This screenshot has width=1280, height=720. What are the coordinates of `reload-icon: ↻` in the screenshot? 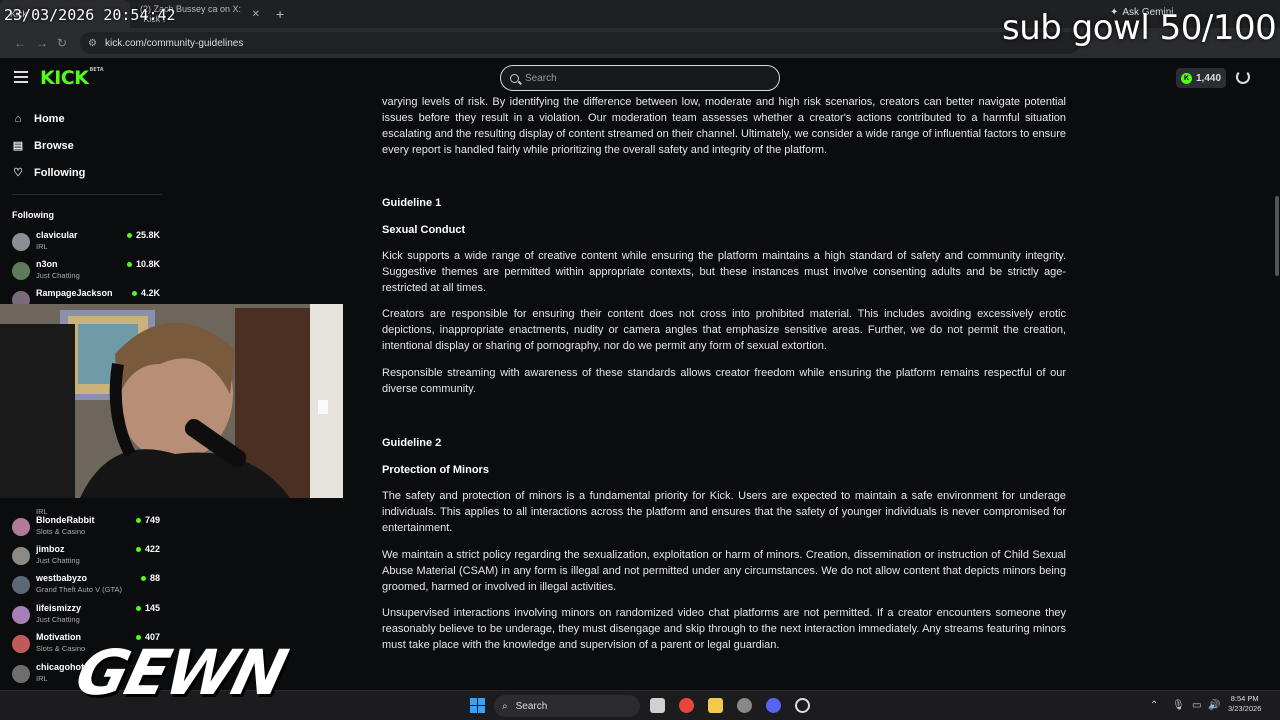 It's located at (62, 43).